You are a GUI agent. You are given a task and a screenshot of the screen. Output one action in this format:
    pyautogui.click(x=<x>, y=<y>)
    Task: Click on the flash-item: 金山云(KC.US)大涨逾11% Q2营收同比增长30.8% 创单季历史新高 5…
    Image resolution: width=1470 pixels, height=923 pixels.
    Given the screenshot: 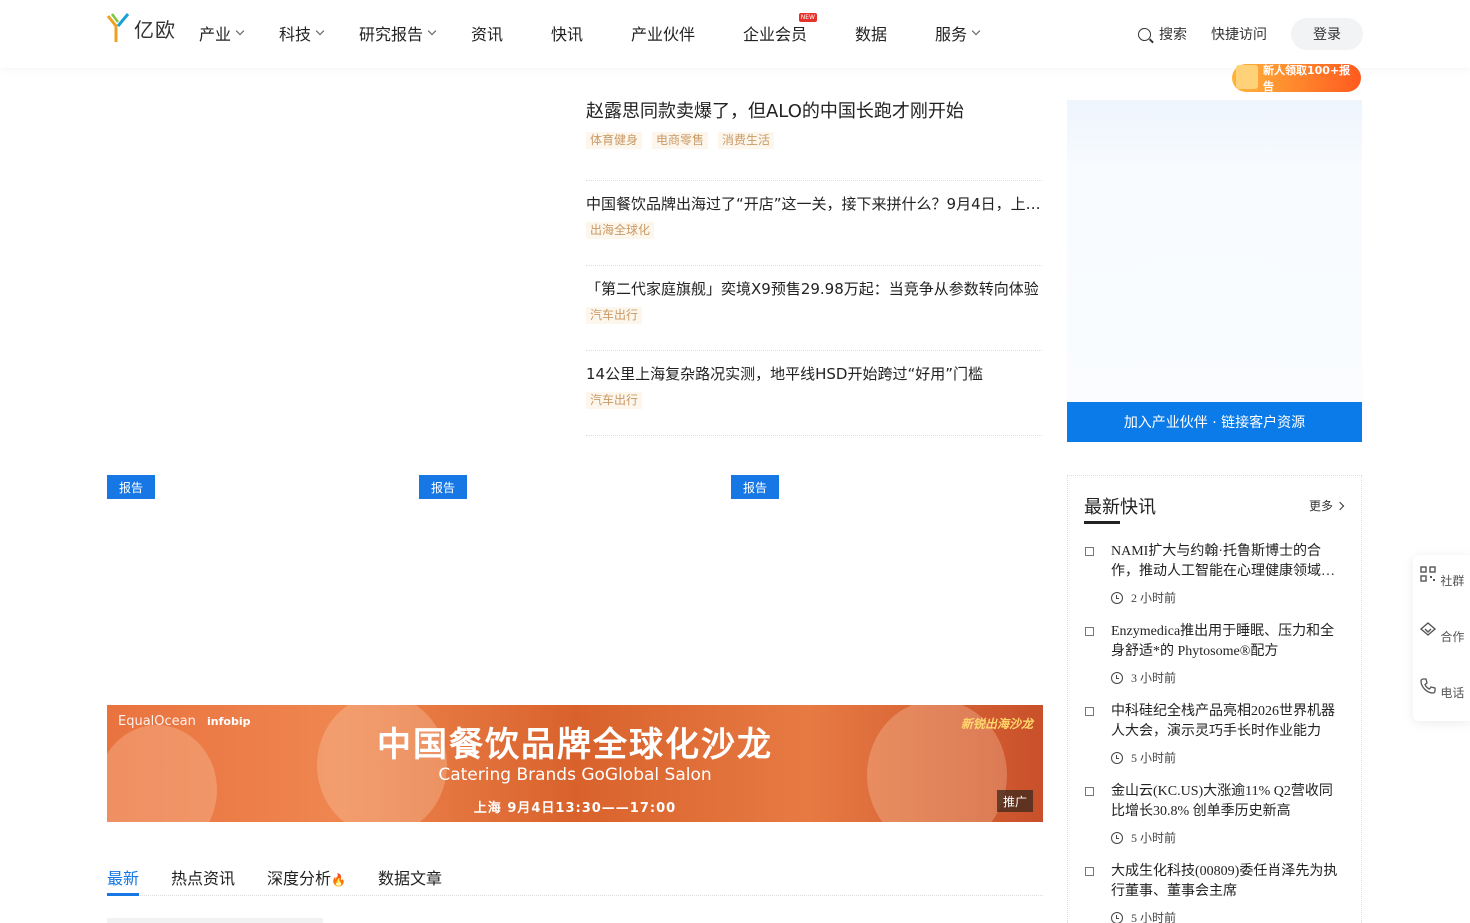 What is the action you would take?
    pyautogui.click(x=1215, y=822)
    